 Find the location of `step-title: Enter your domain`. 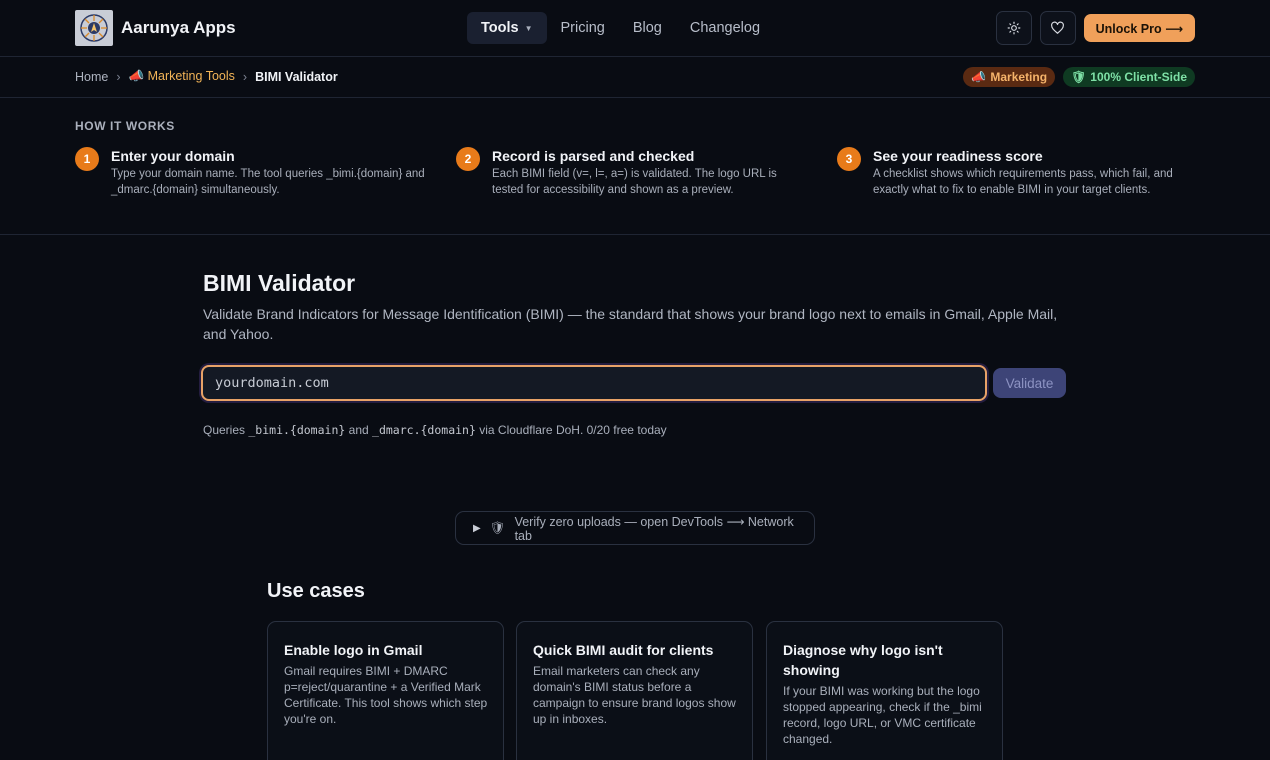

step-title: Enter your domain is located at coordinates (173, 156).